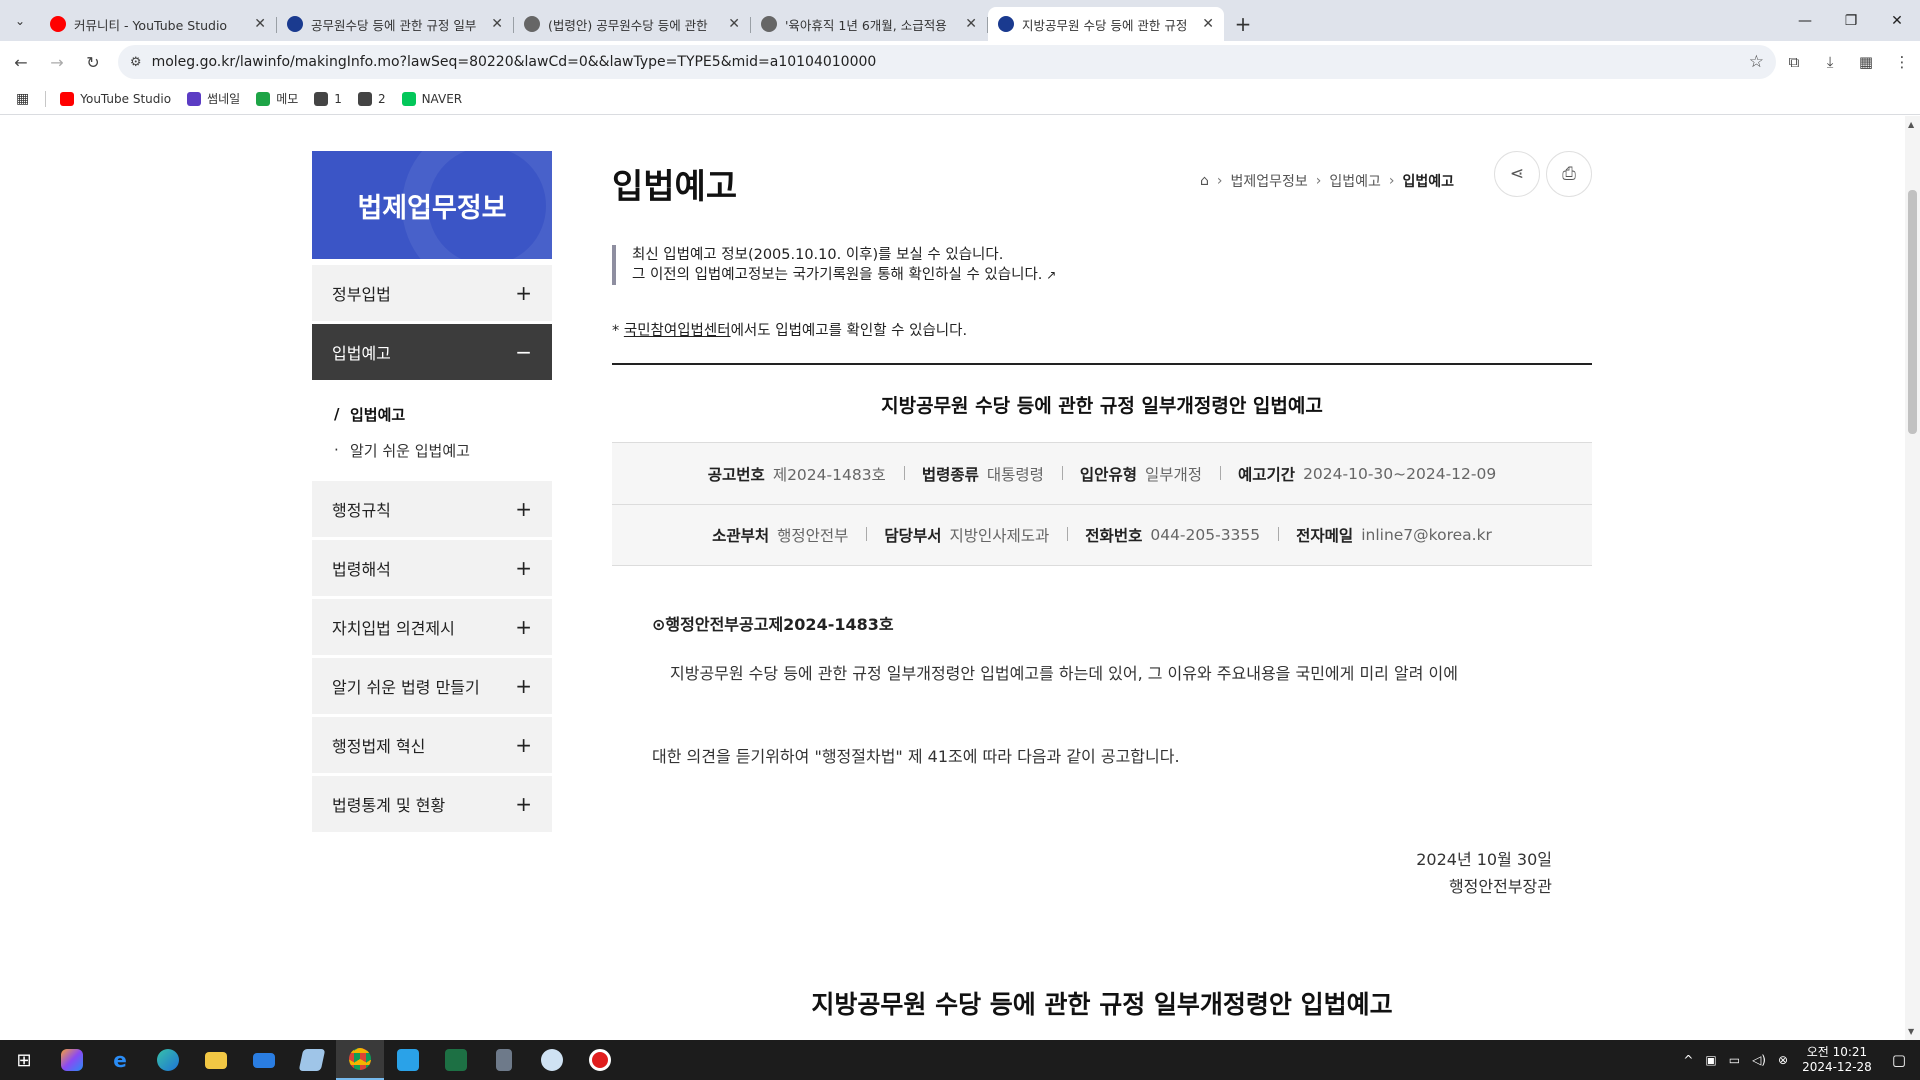 The width and height of the screenshot is (1920, 1080). I want to click on extensions-icon: ⧉, so click(1794, 62).